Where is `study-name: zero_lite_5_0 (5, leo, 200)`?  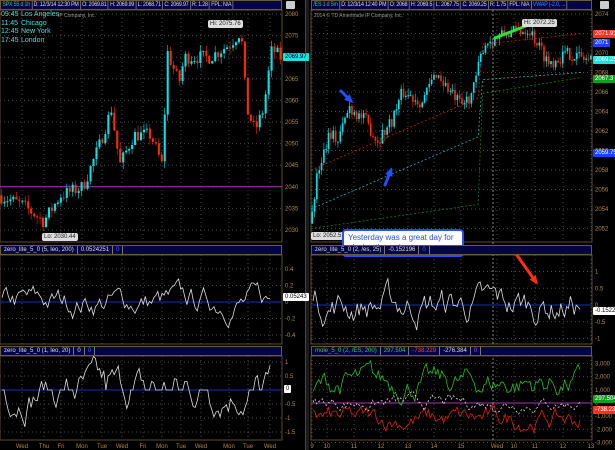 study-name: zero_lite_5_0 (5, leo, 200) is located at coordinates (39, 250).